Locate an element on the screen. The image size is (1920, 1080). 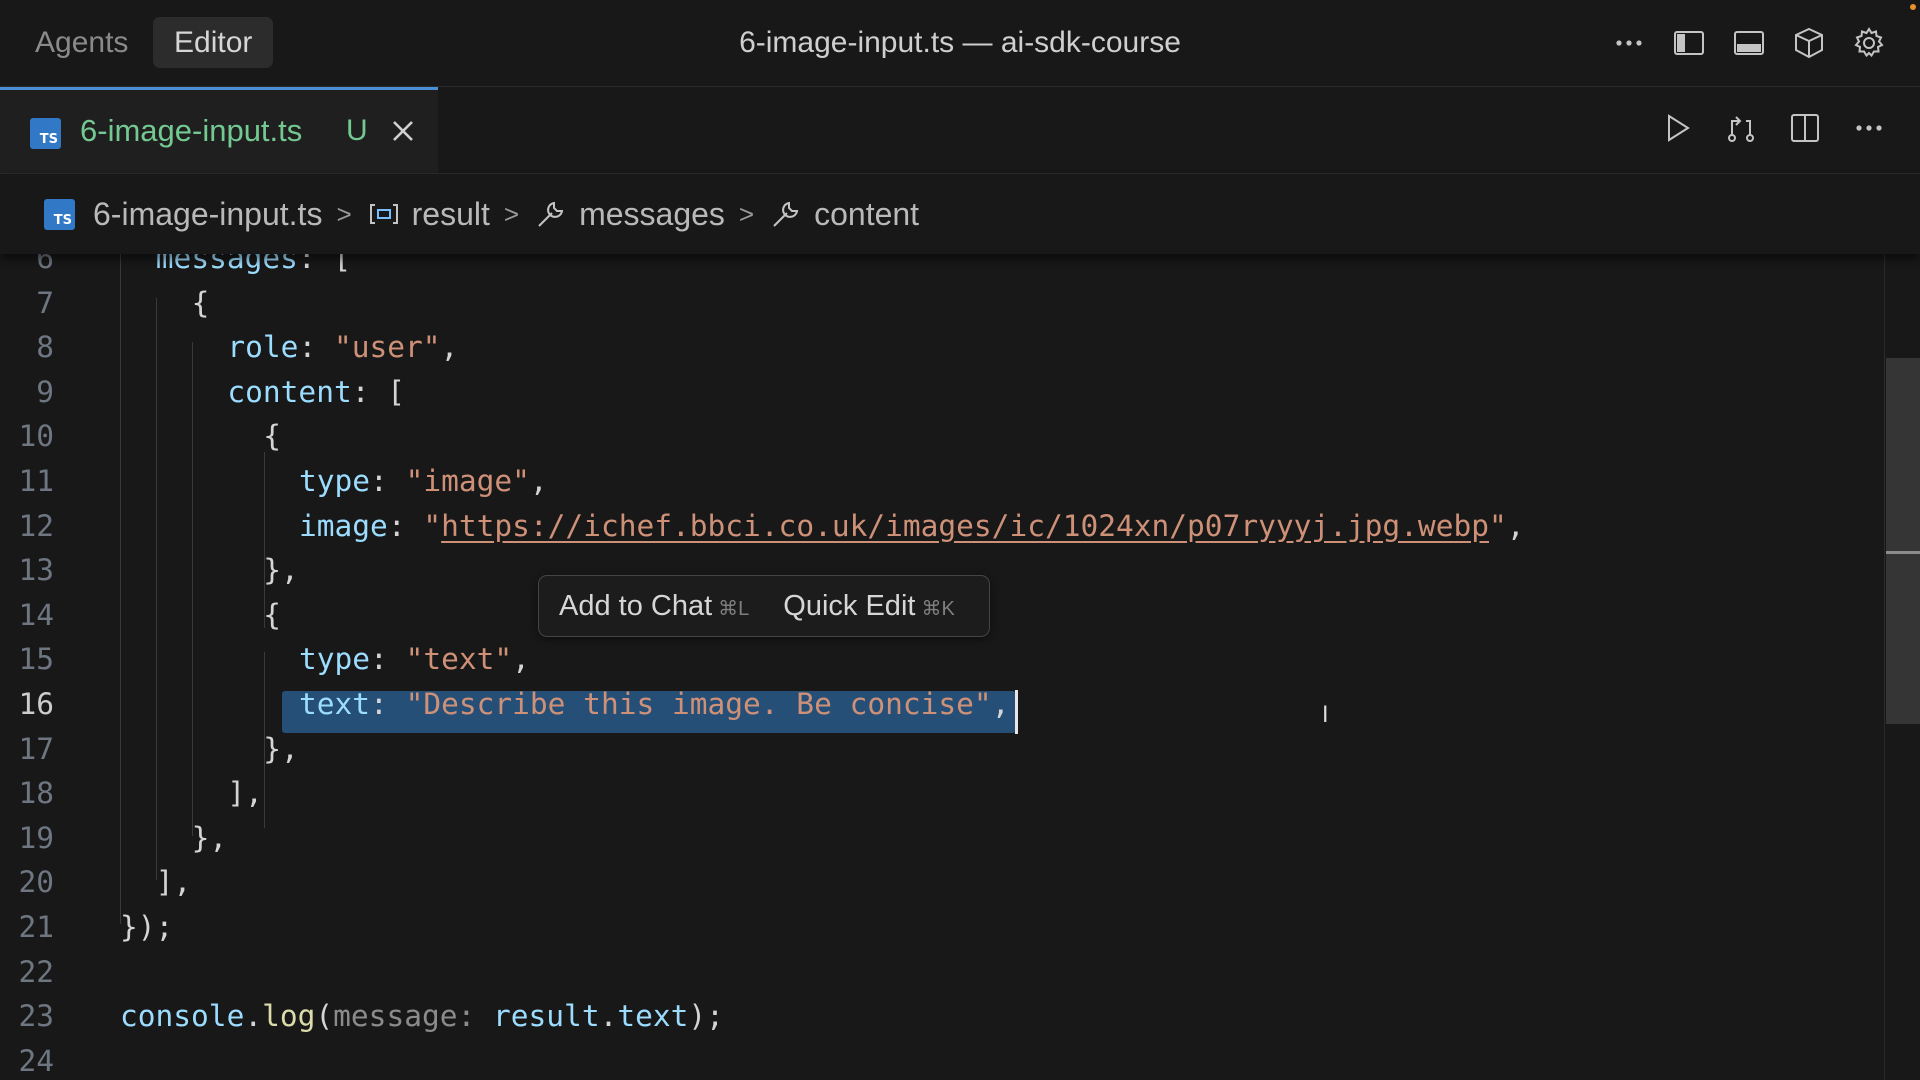
code-token: }); is located at coordinates (147, 927).